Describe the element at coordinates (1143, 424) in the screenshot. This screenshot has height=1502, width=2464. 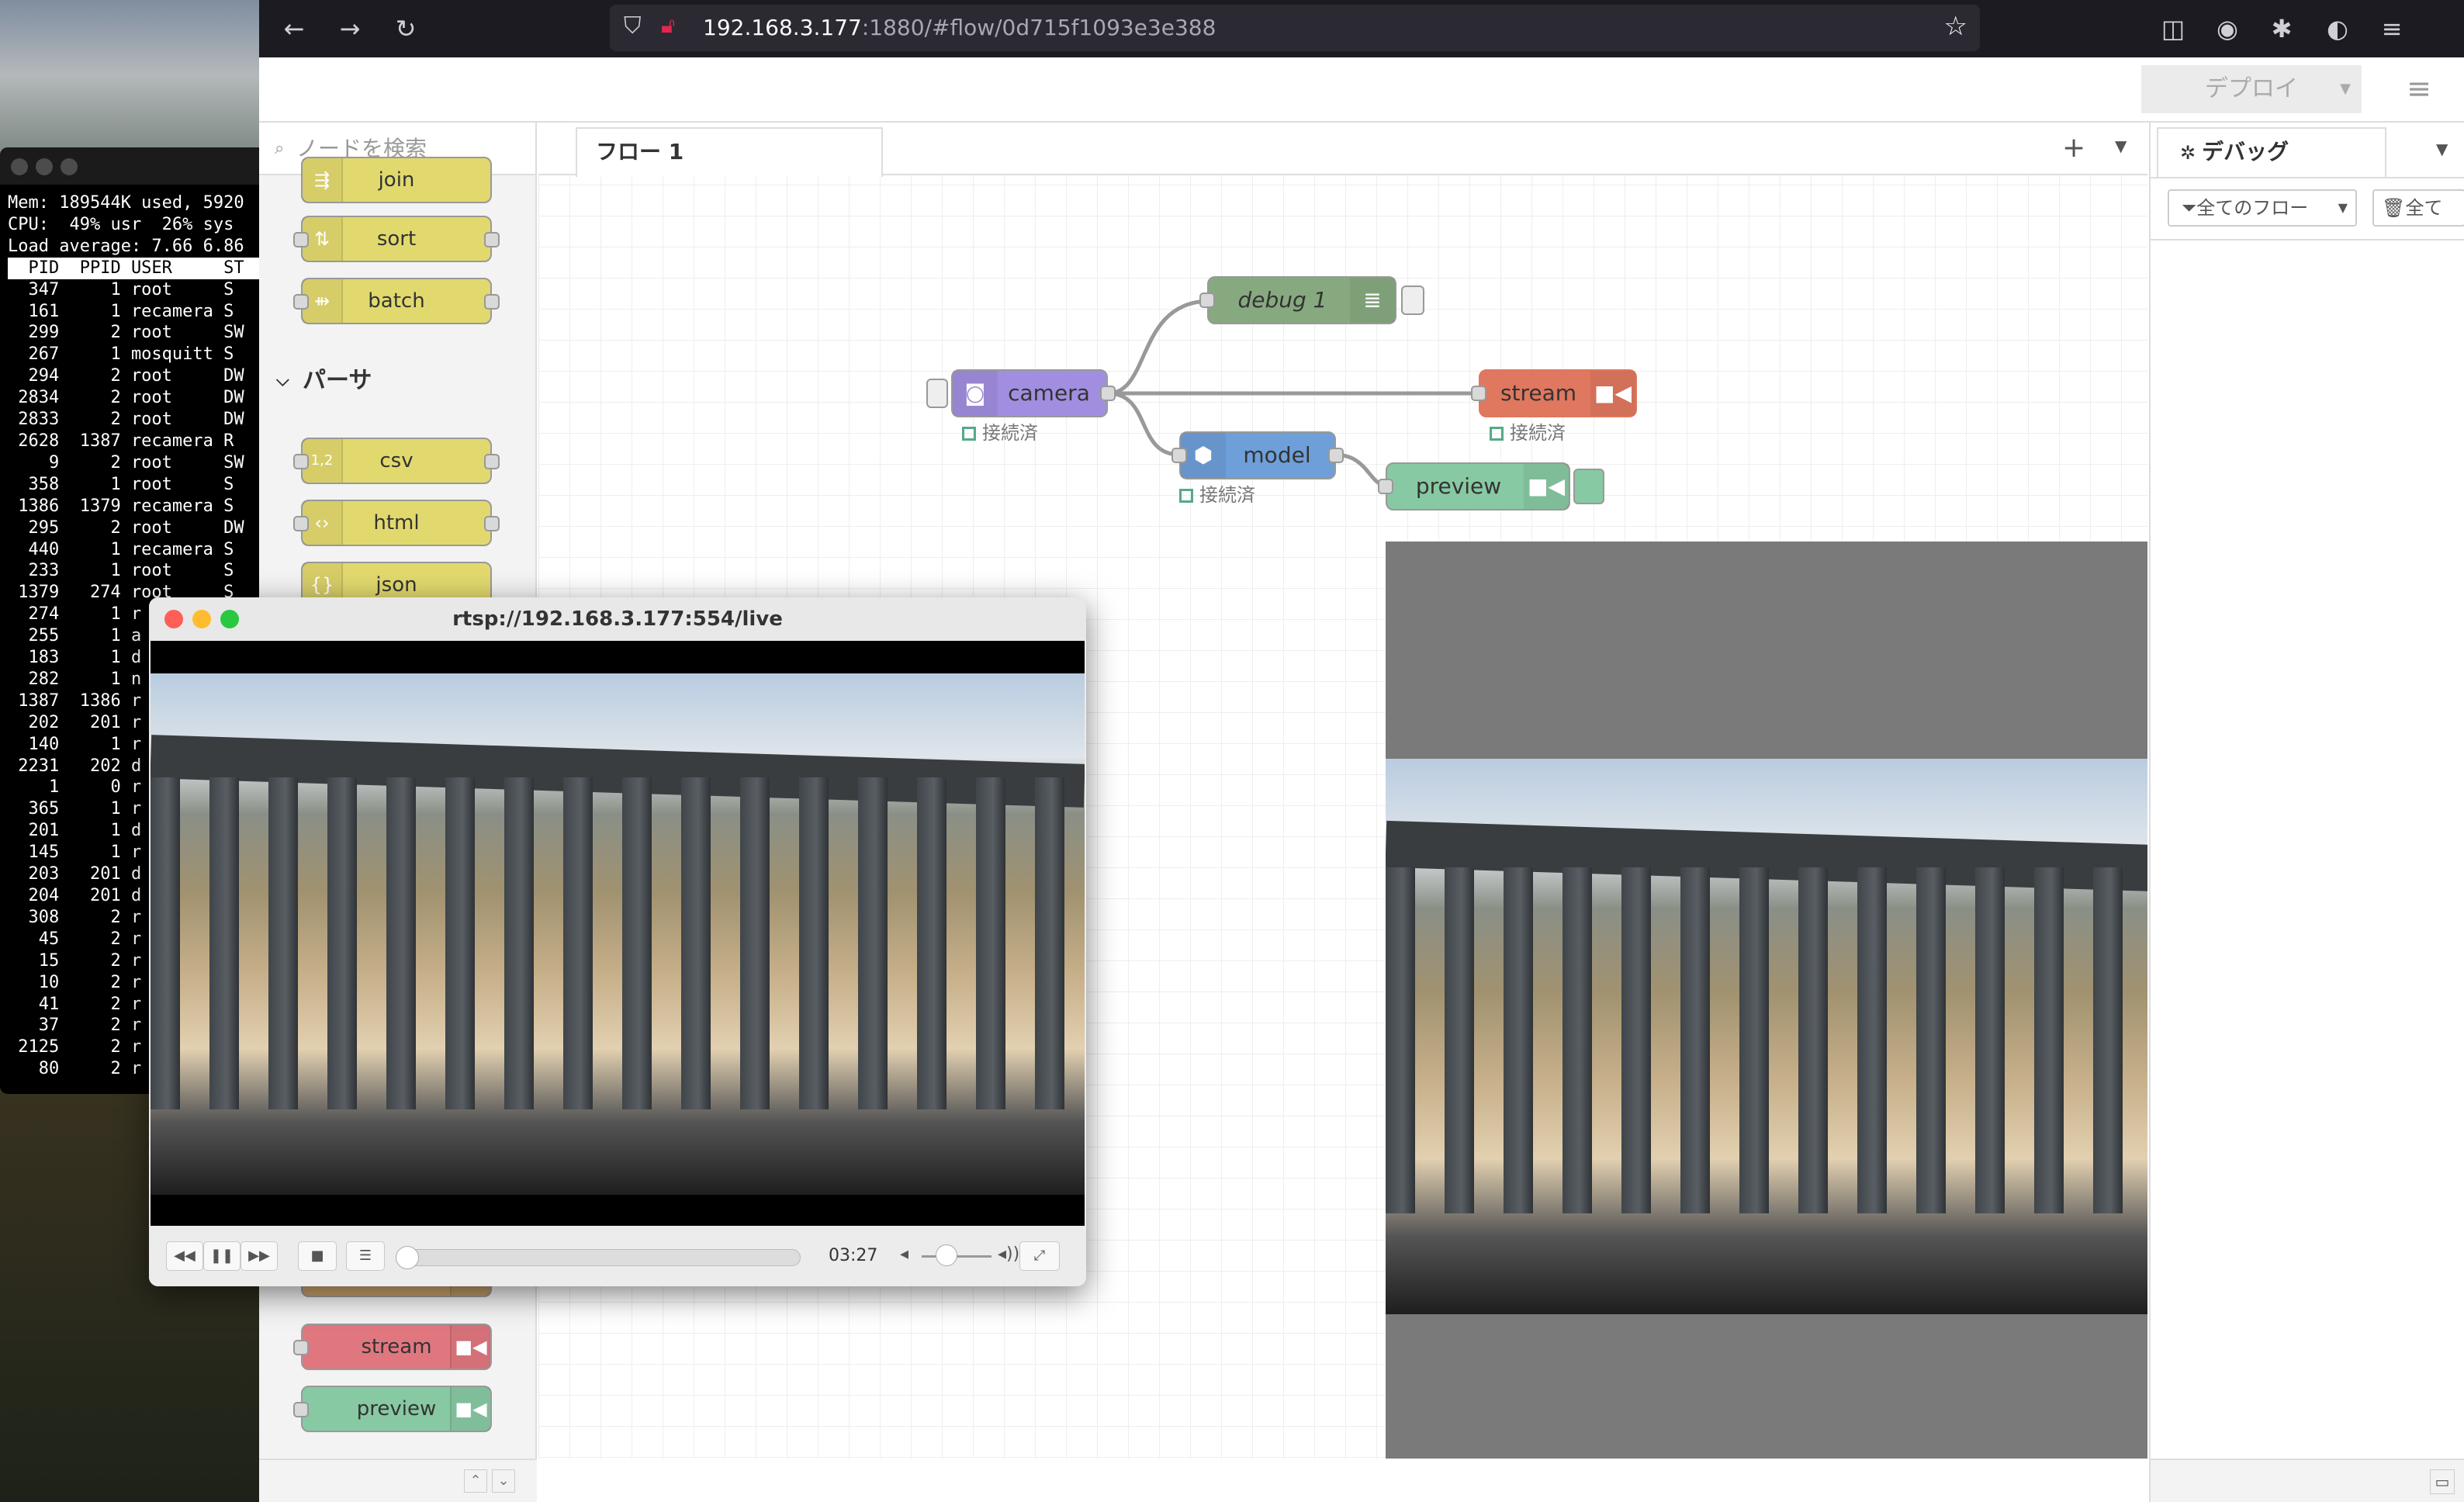
I see `wire-camera-model` at that location.